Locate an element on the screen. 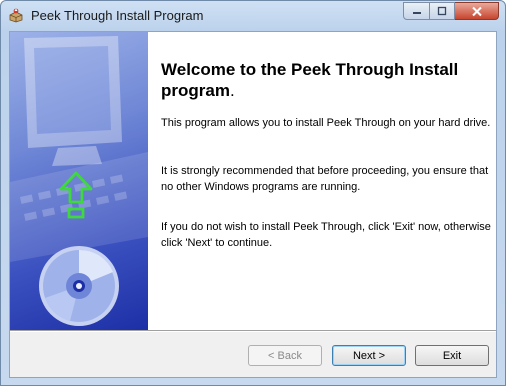 This screenshot has height=386, width=506. maximize-button is located at coordinates (442, 11).